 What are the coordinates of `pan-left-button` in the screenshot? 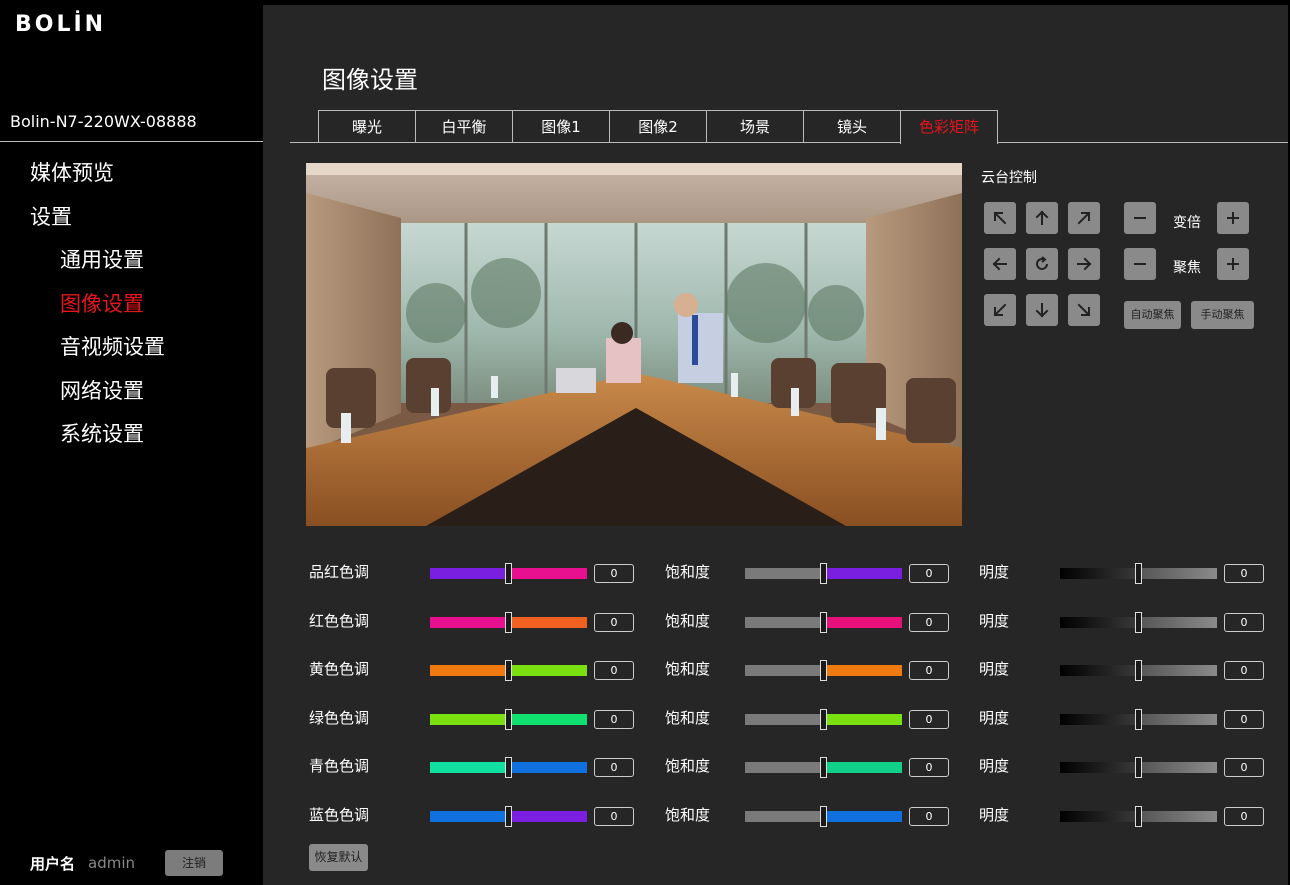 It's located at (1000, 264).